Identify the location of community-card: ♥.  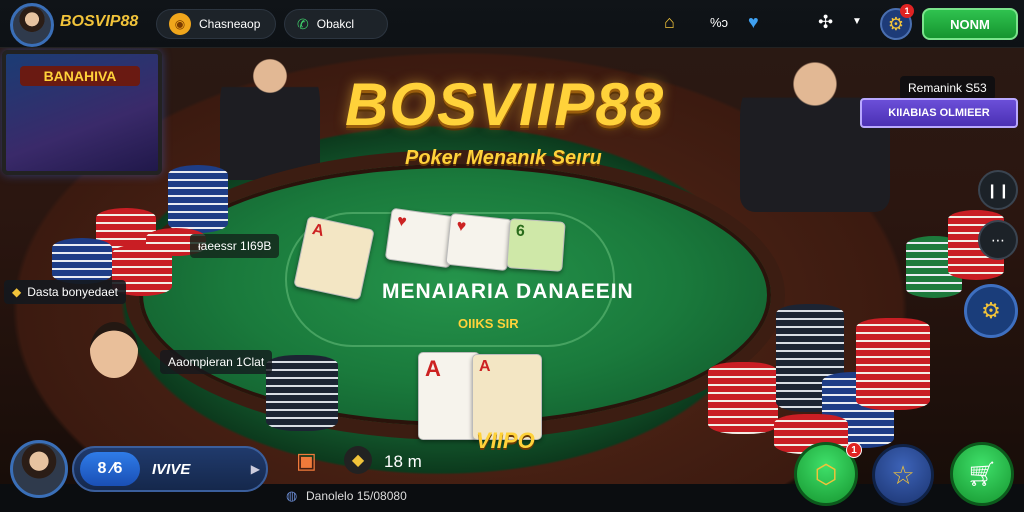
(479, 242).